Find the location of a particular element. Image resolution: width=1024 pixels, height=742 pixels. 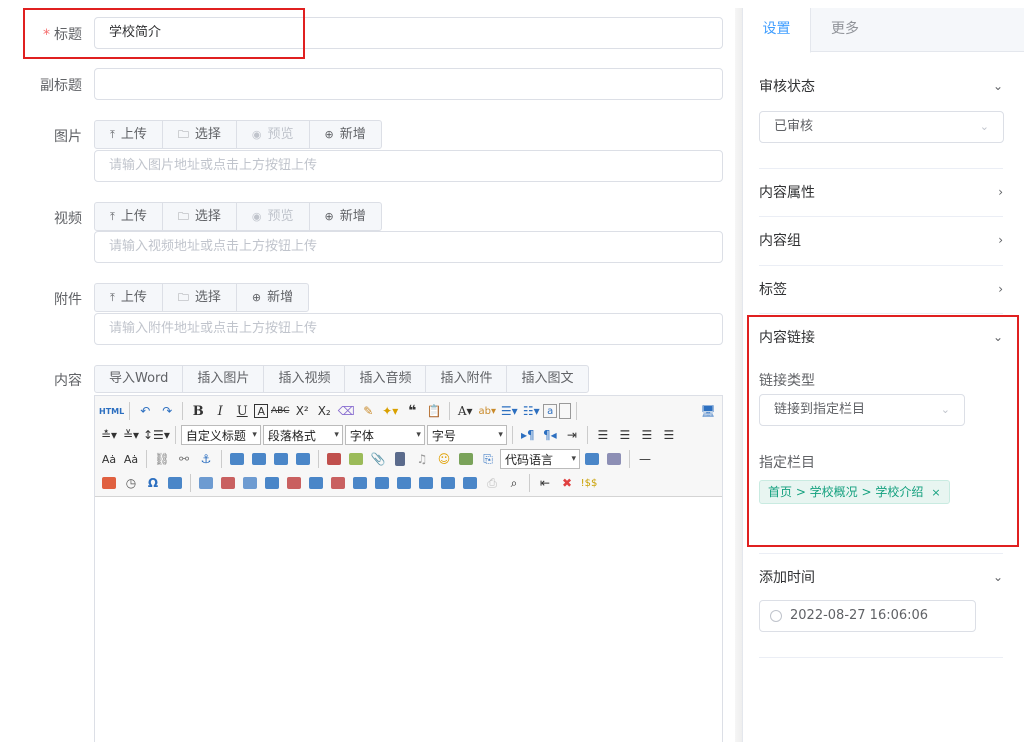

preview-monitor-icon: 🖥 is located at coordinates (708, 411).